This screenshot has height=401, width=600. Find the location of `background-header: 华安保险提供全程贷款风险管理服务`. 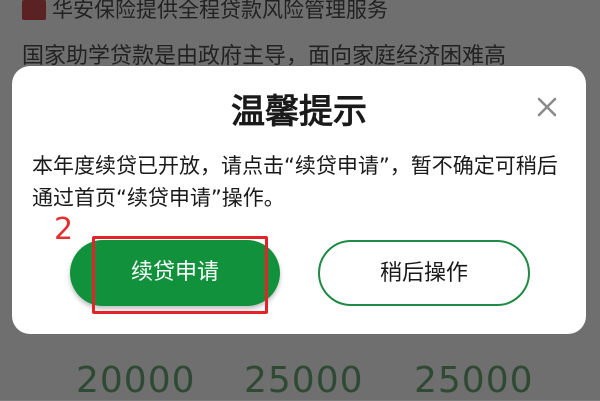

background-header: 华安保险提供全程贷款风险管理服务 is located at coordinates (300, 13).